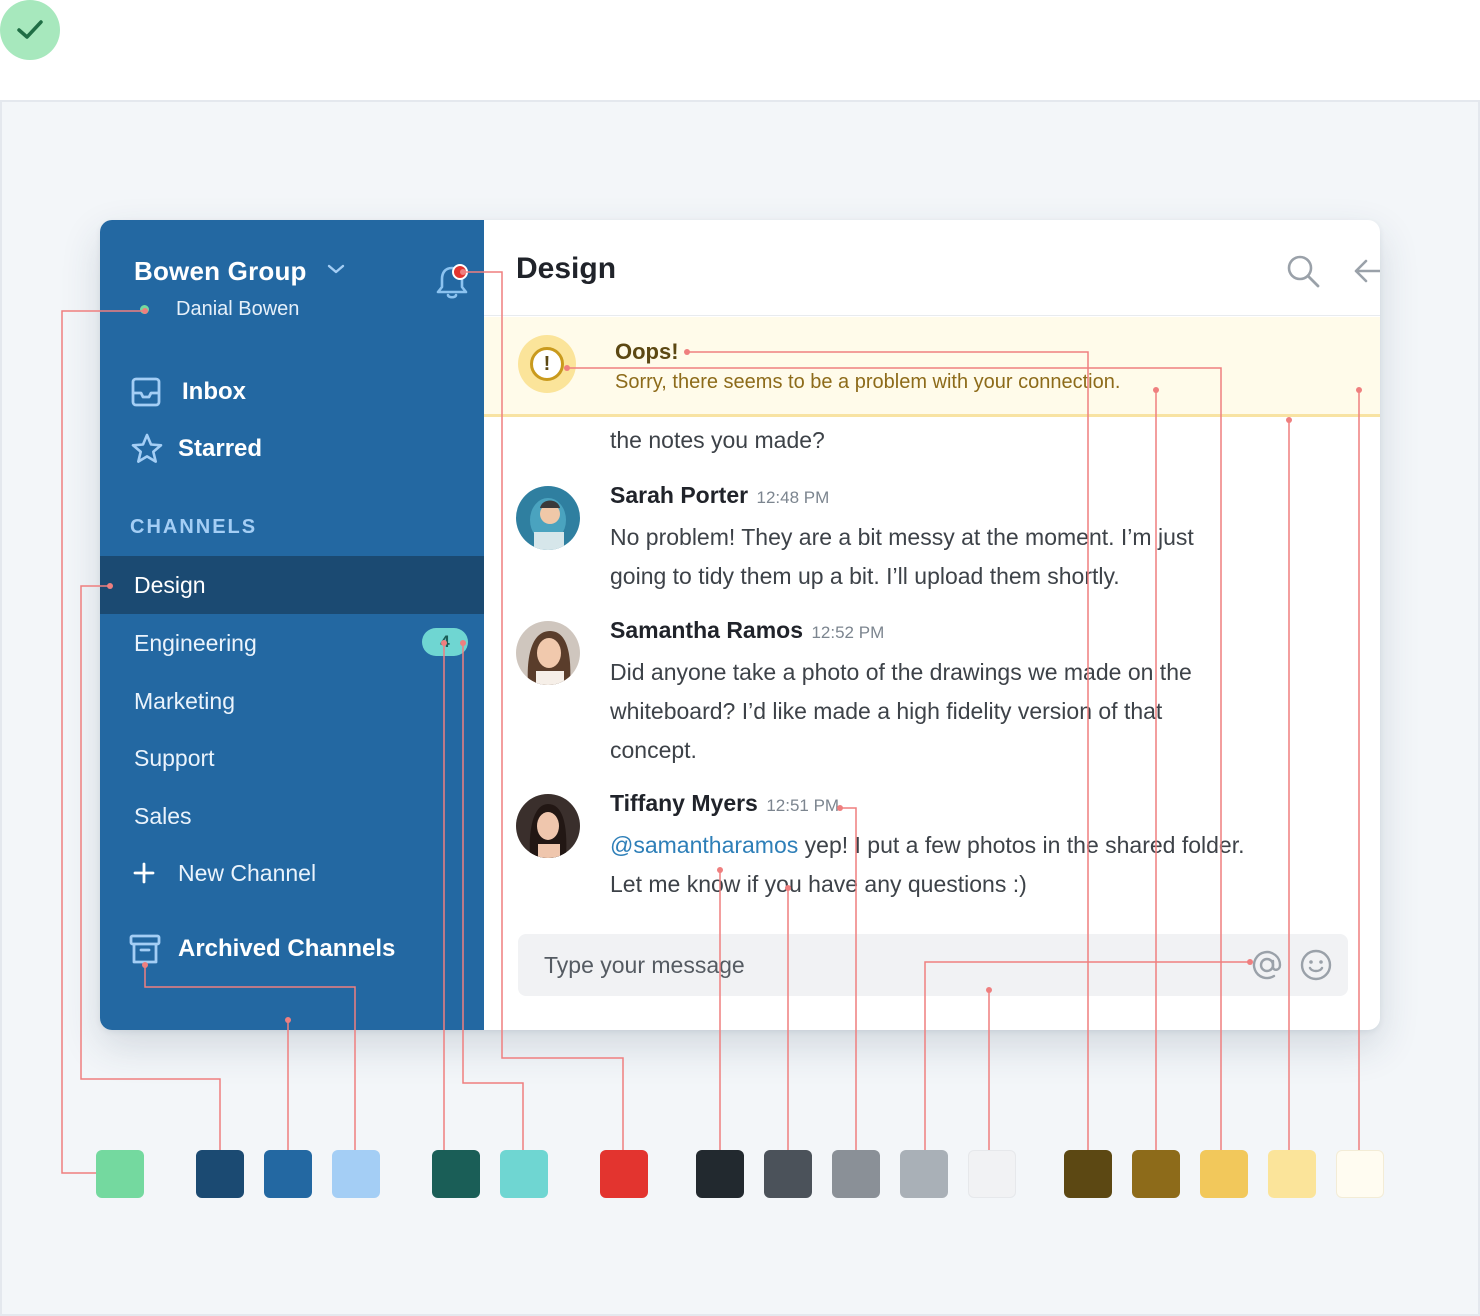  What do you see at coordinates (170, 584) in the screenshot?
I see `channel-label: Design` at bounding box center [170, 584].